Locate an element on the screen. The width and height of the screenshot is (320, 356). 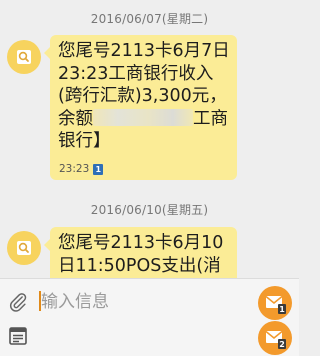
date-separator: 2016/06/07(星期二) is located at coordinates (149, 19).